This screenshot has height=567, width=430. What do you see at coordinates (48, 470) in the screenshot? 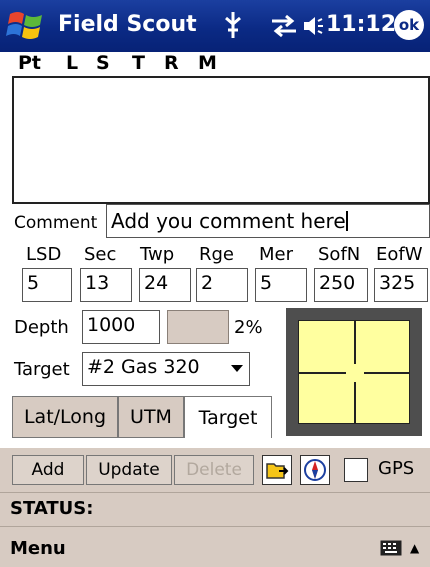
I see `add-button: Add` at bounding box center [48, 470].